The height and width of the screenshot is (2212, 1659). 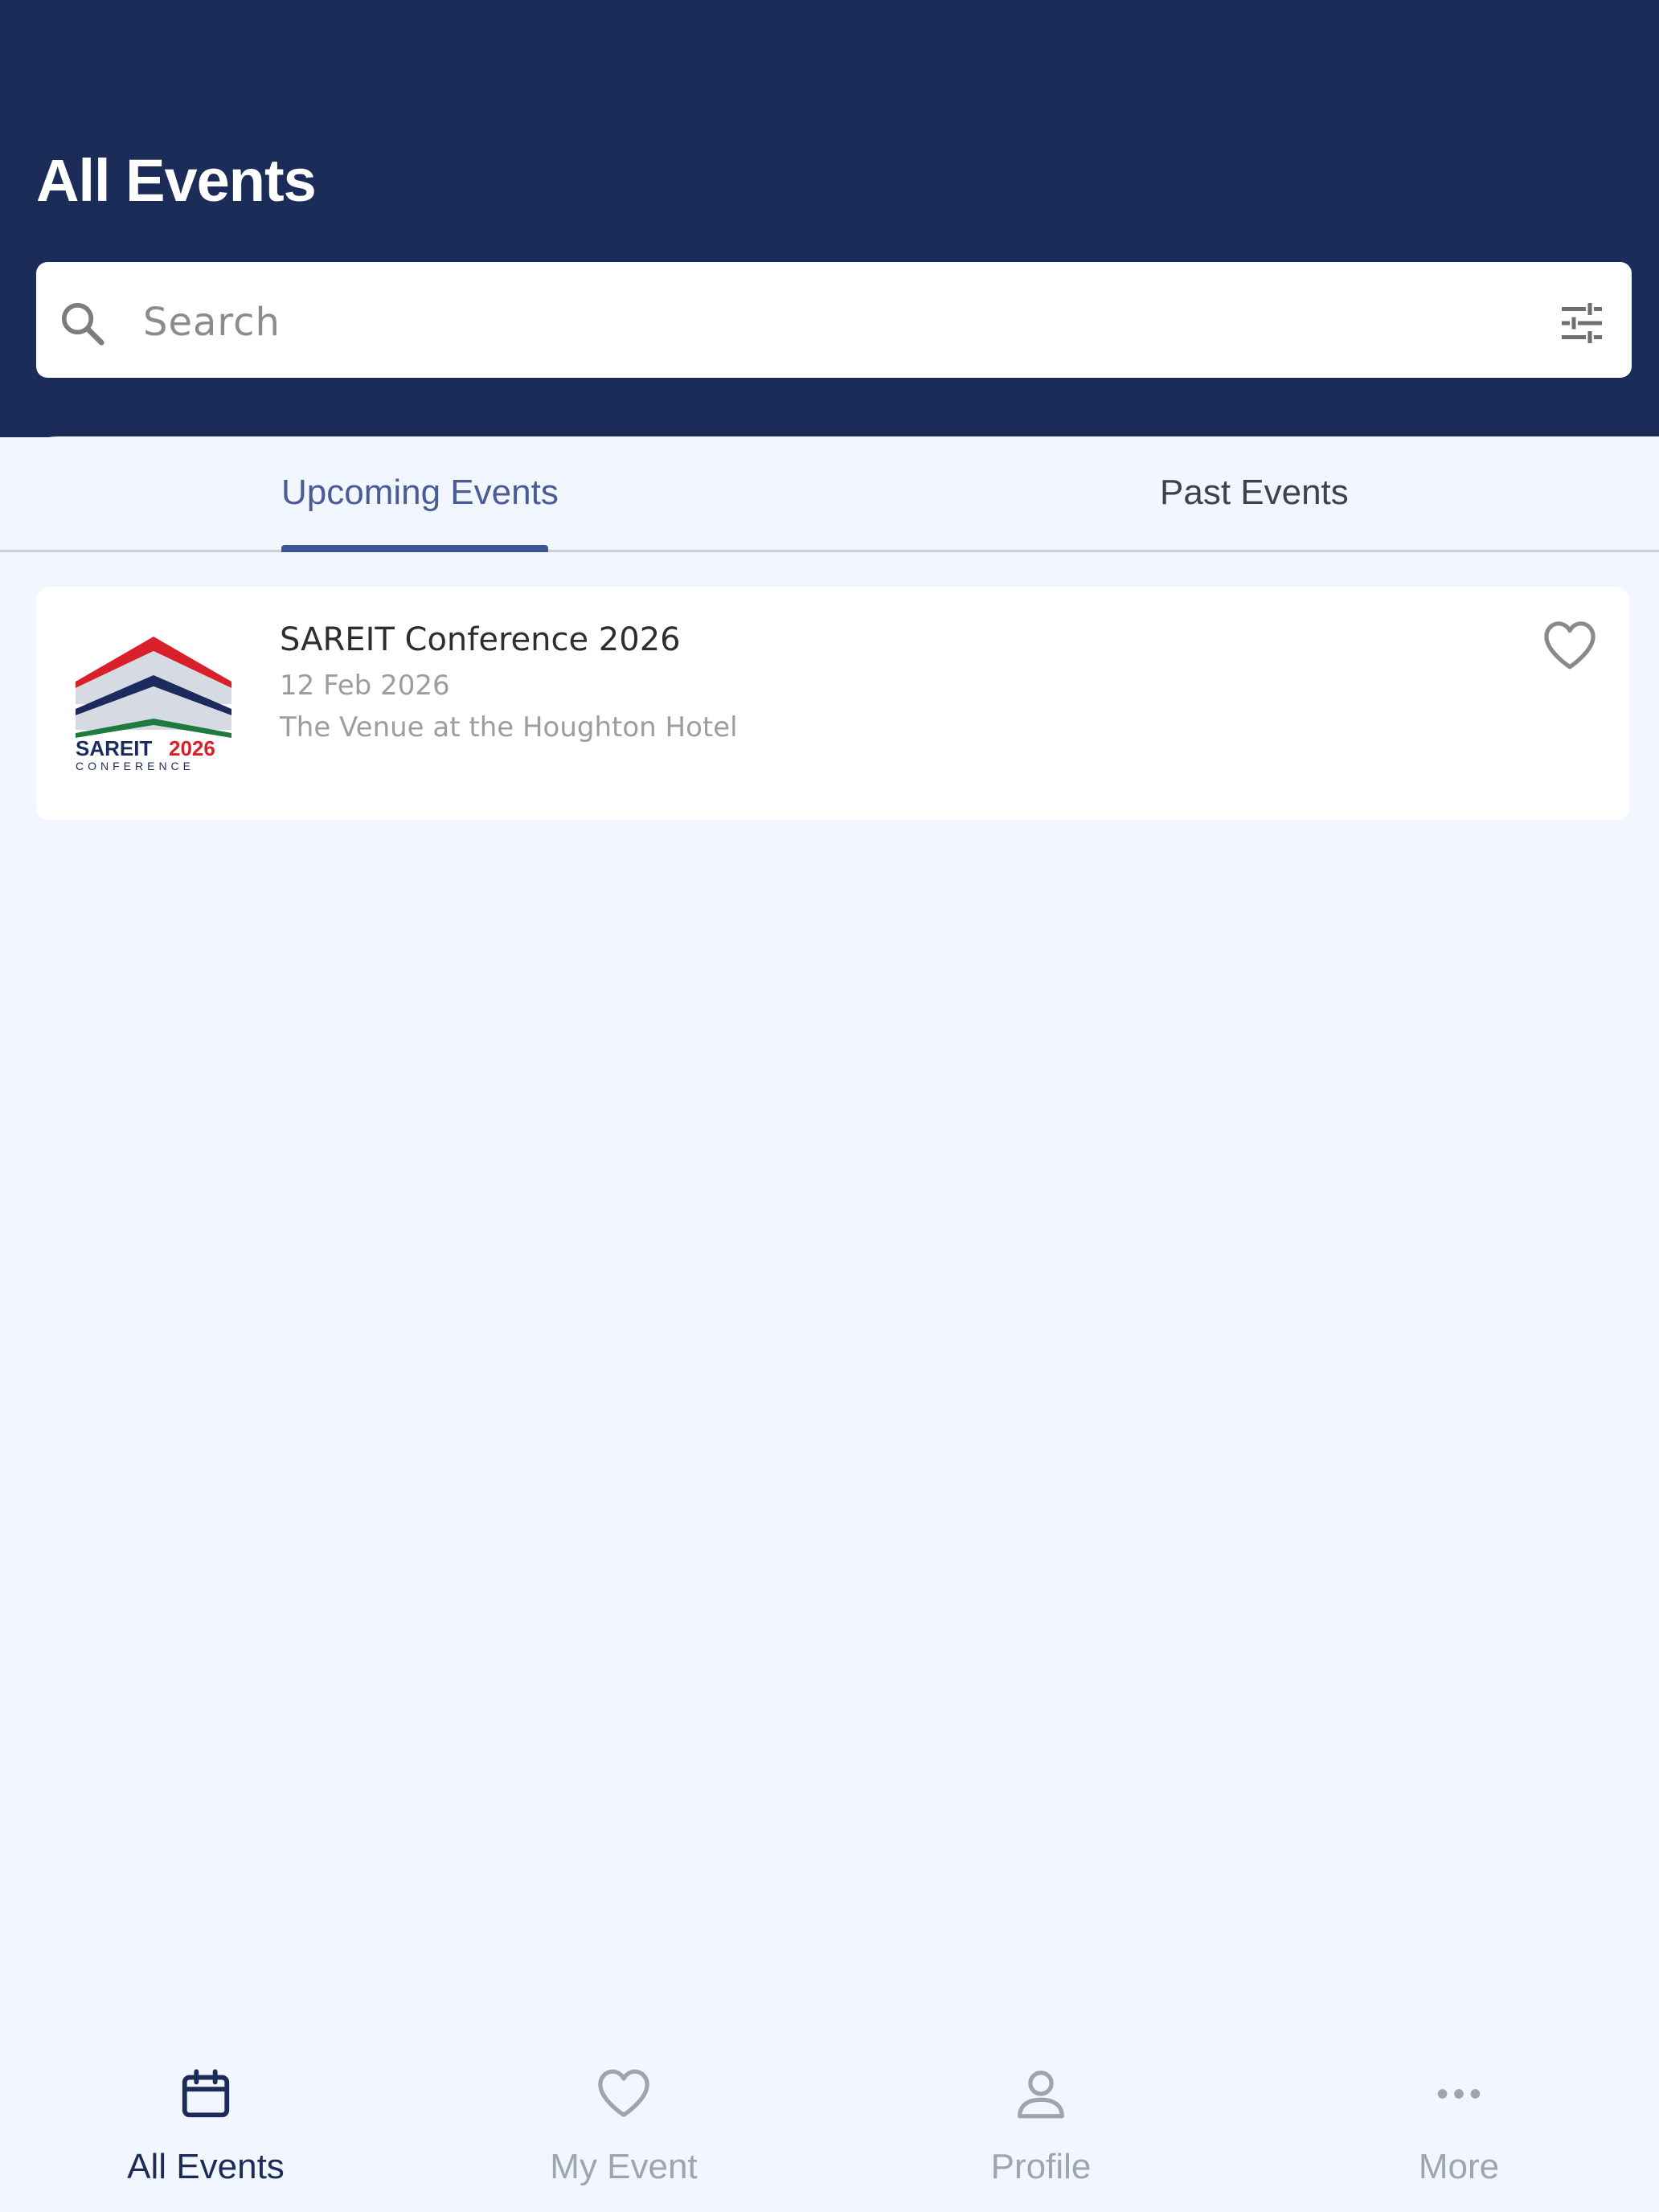 What do you see at coordinates (623, 2134) in the screenshot?
I see `nav-my-event: My Event` at bounding box center [623, 2134].